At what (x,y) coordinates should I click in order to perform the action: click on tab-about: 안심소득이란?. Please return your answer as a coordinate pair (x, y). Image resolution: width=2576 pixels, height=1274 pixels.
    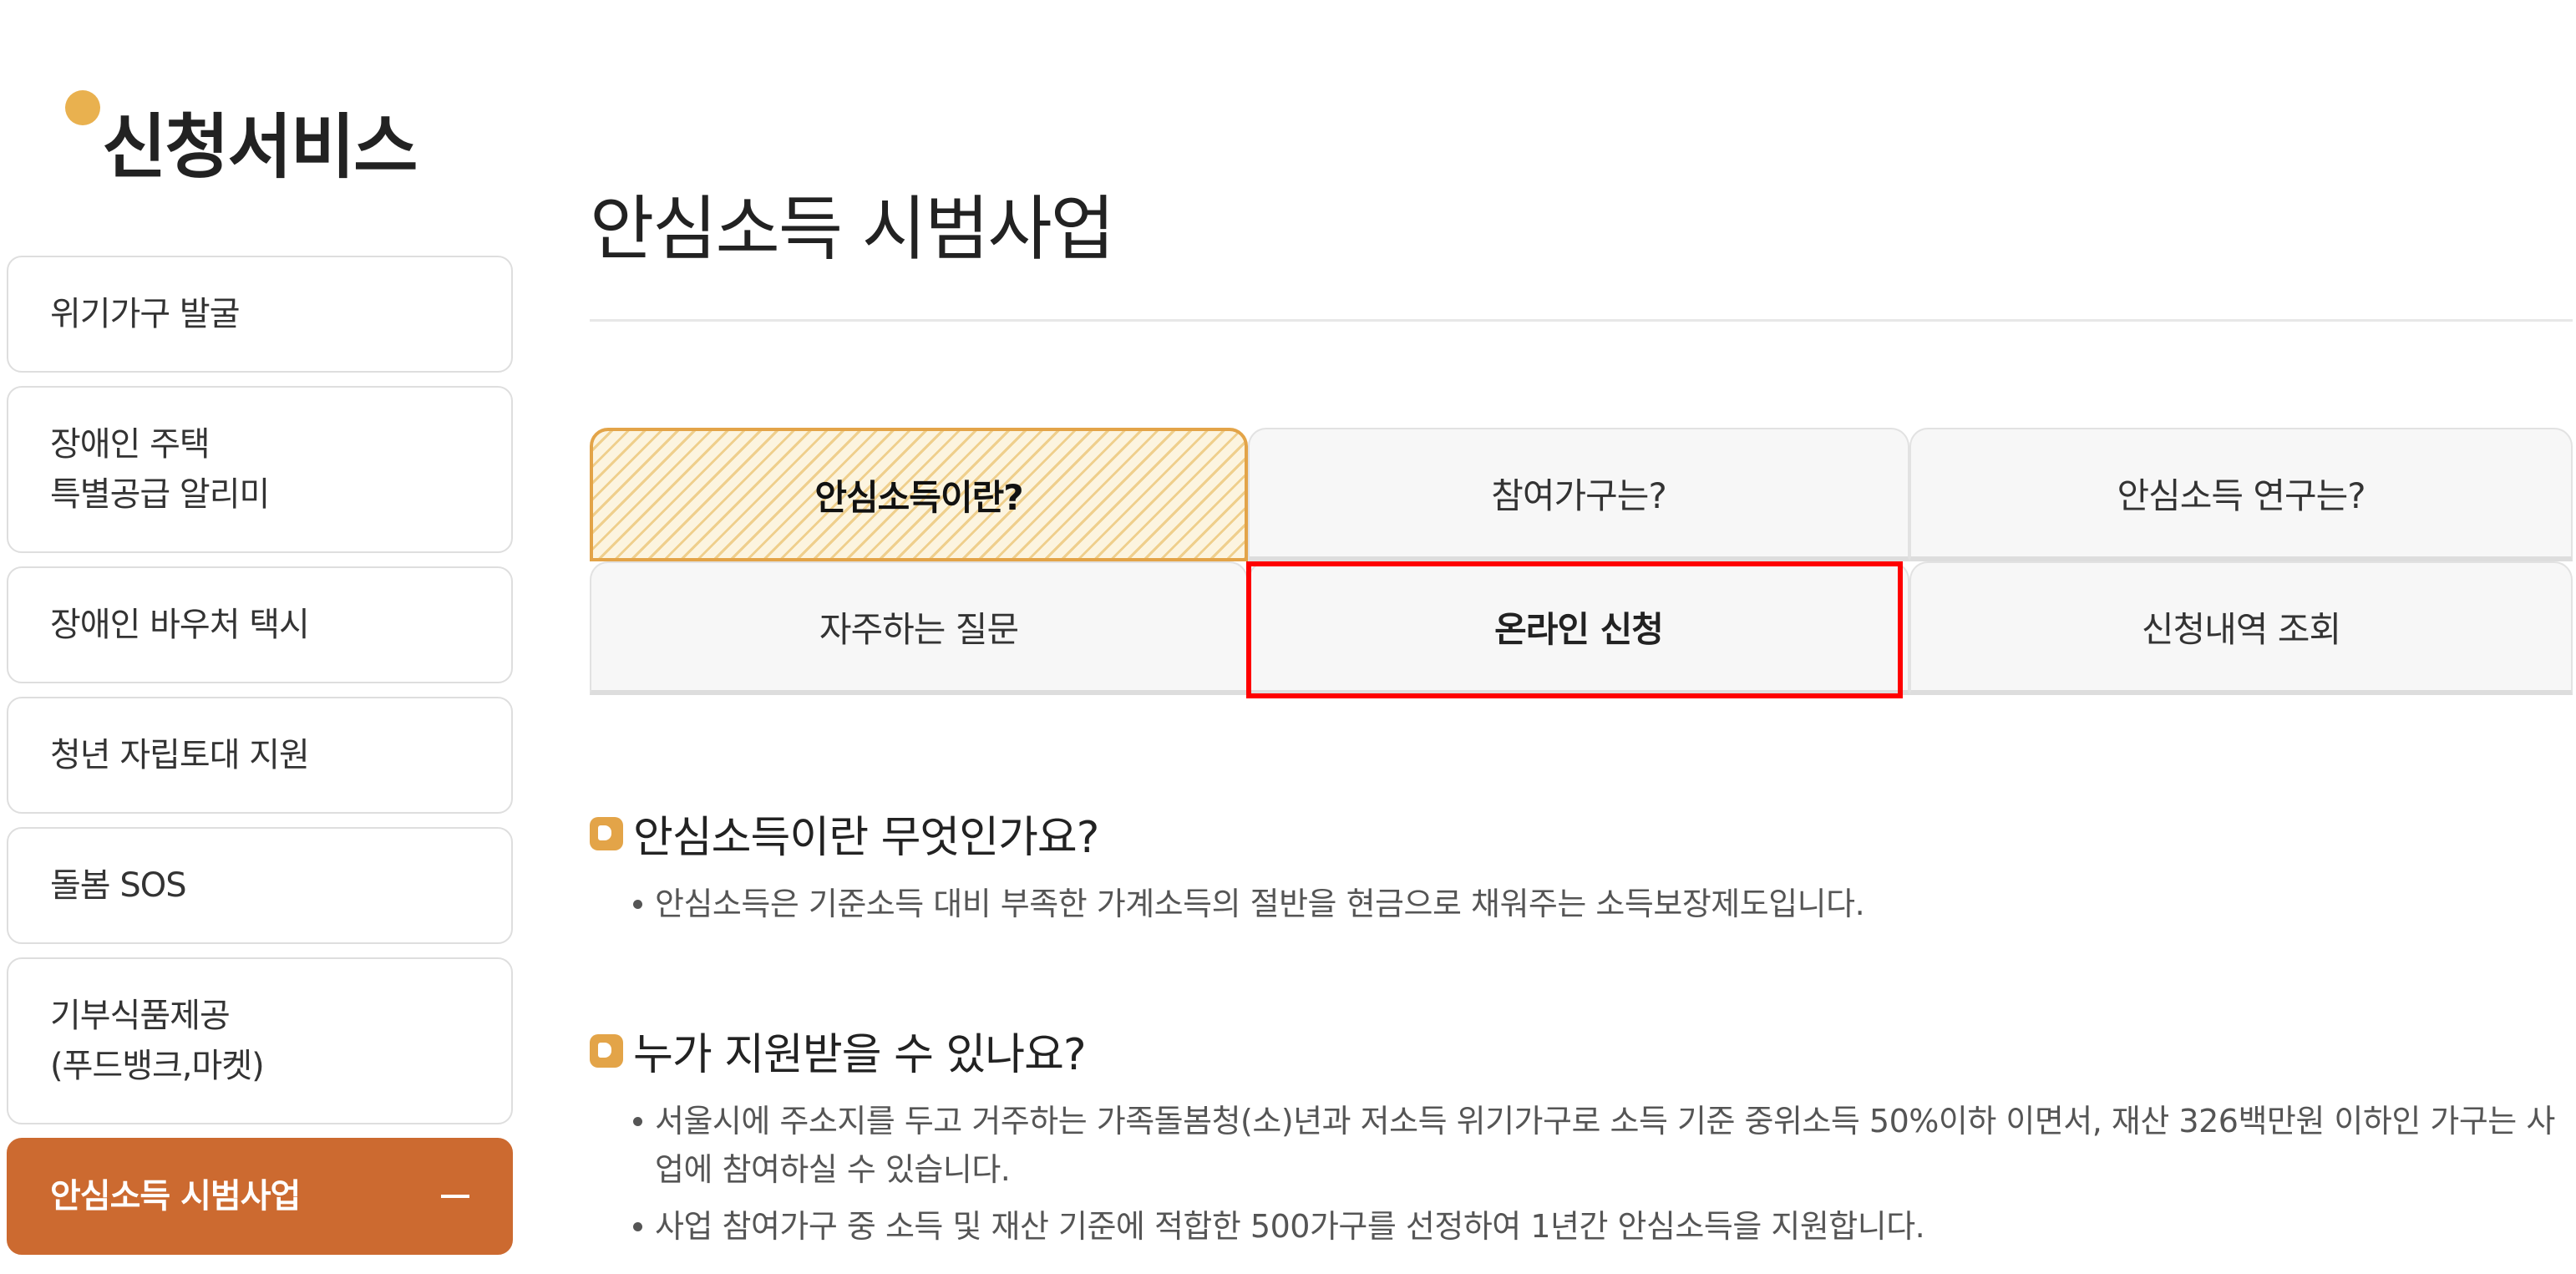
    Looking at the image, I should click on (919, 494).